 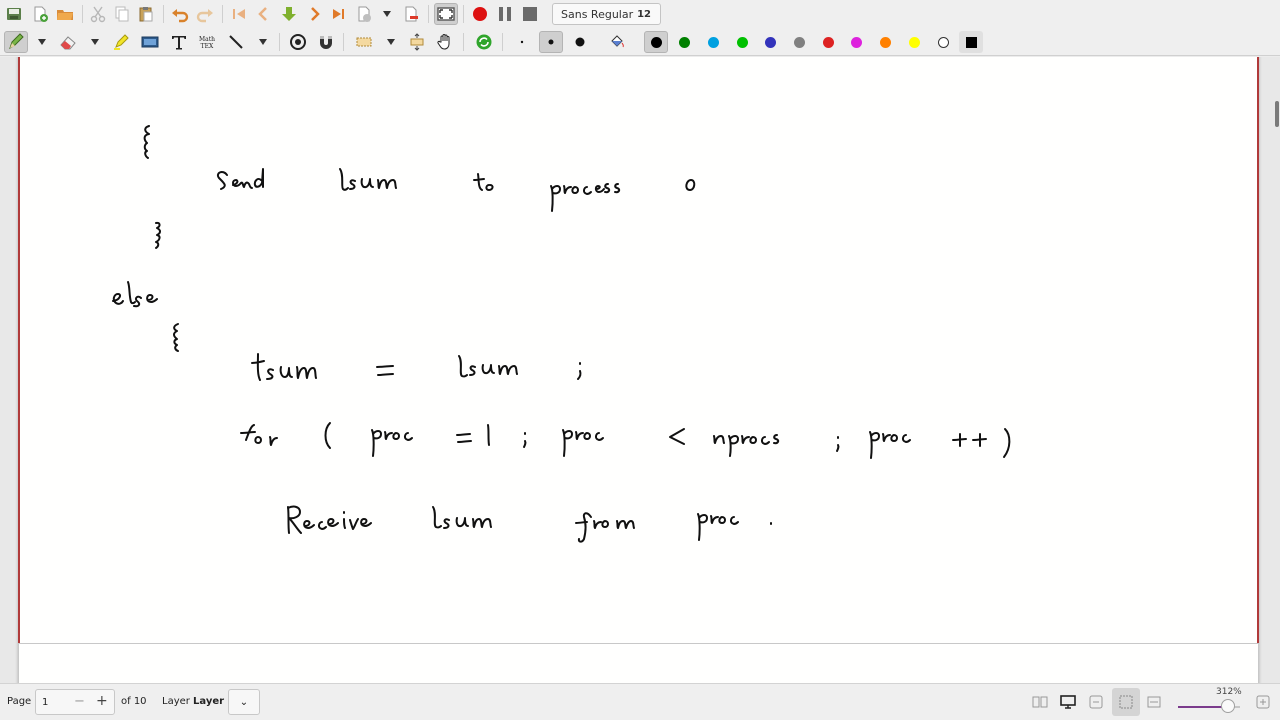 What do you see at coordinates (640, 42) in the screenshot?
I see `tools-toolbar: Math TEX` at bounding box center [640, 42].